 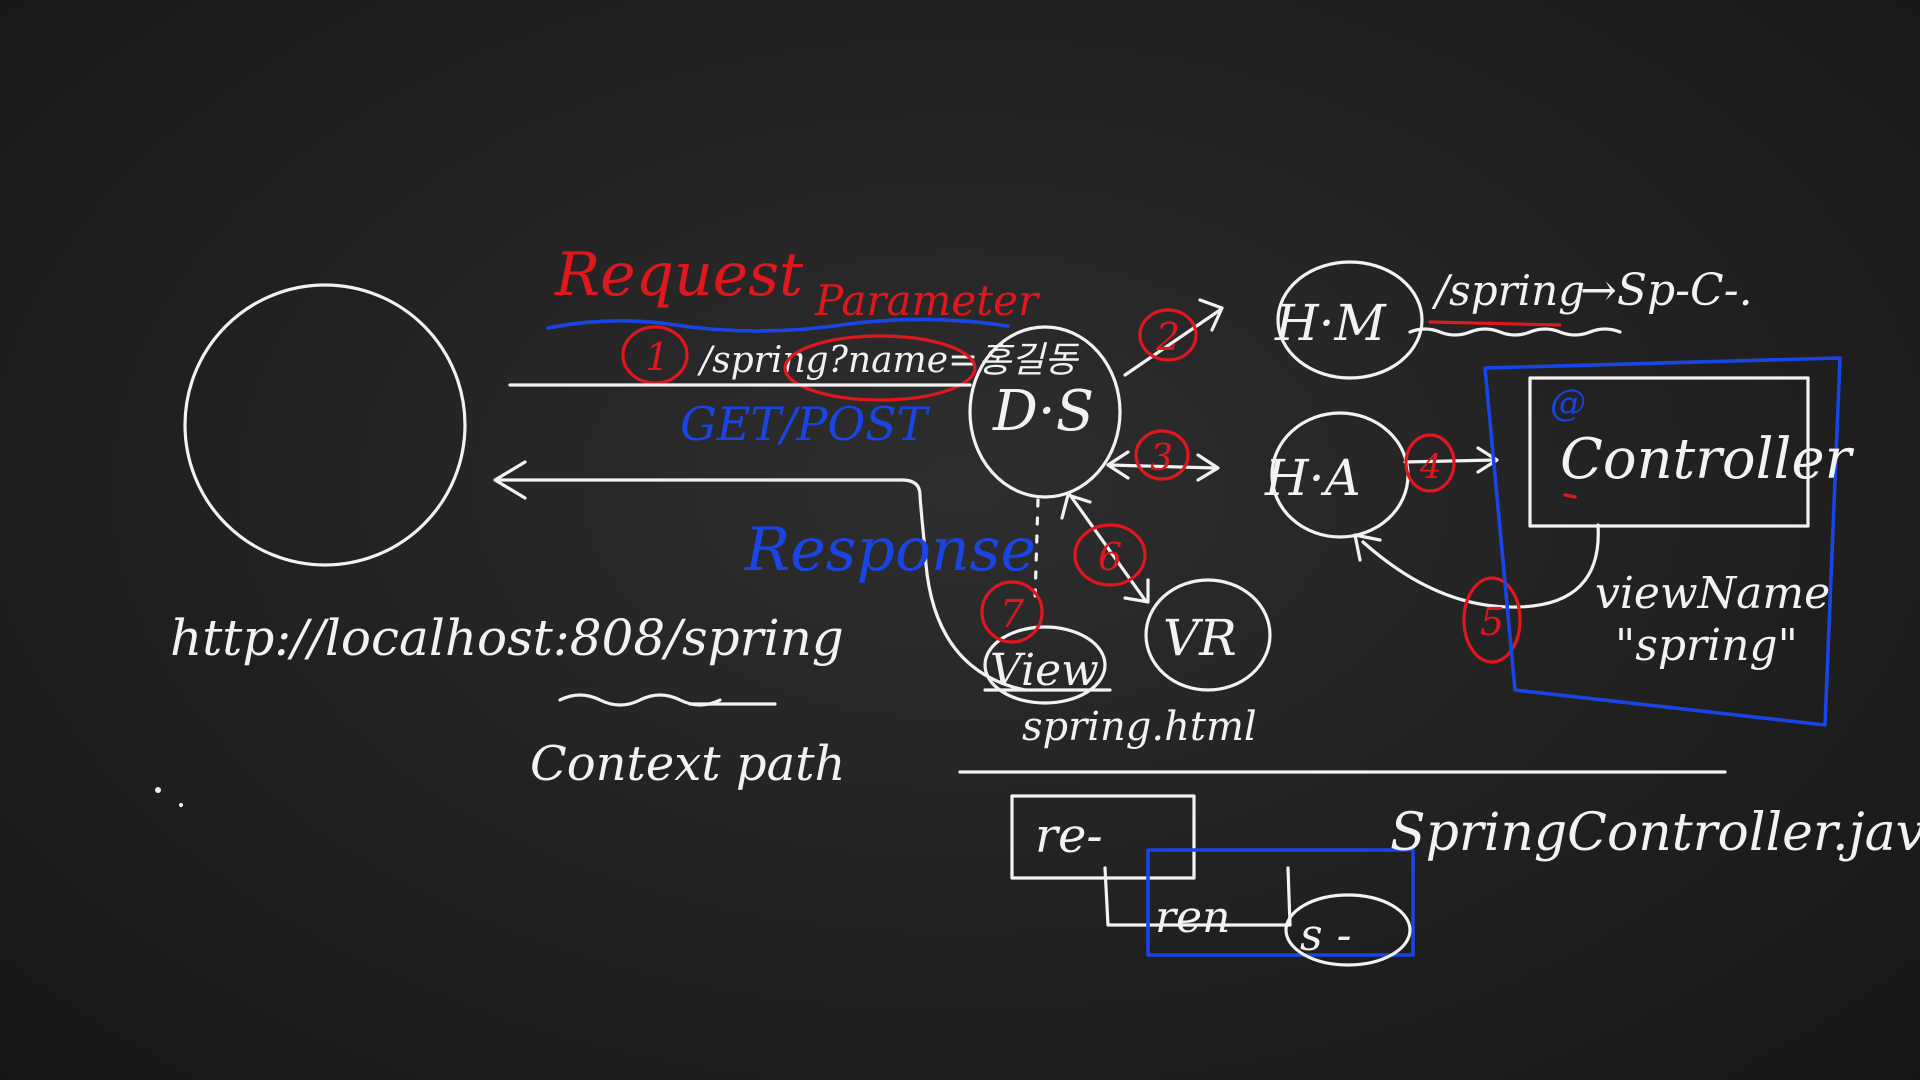 What do you see at coordinates (1192, 917) in the screenshot?
I see `file-box-ren-label: ren` at bounding box center [1192, 917].